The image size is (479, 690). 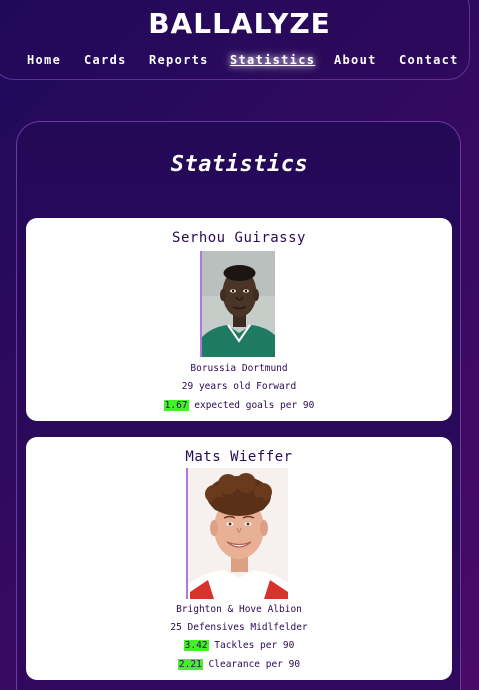 What do you see at coordinates (254, 405) in the screenshot?
I see `stat-label: expected goals per 90` at bounding box center [254, 405].